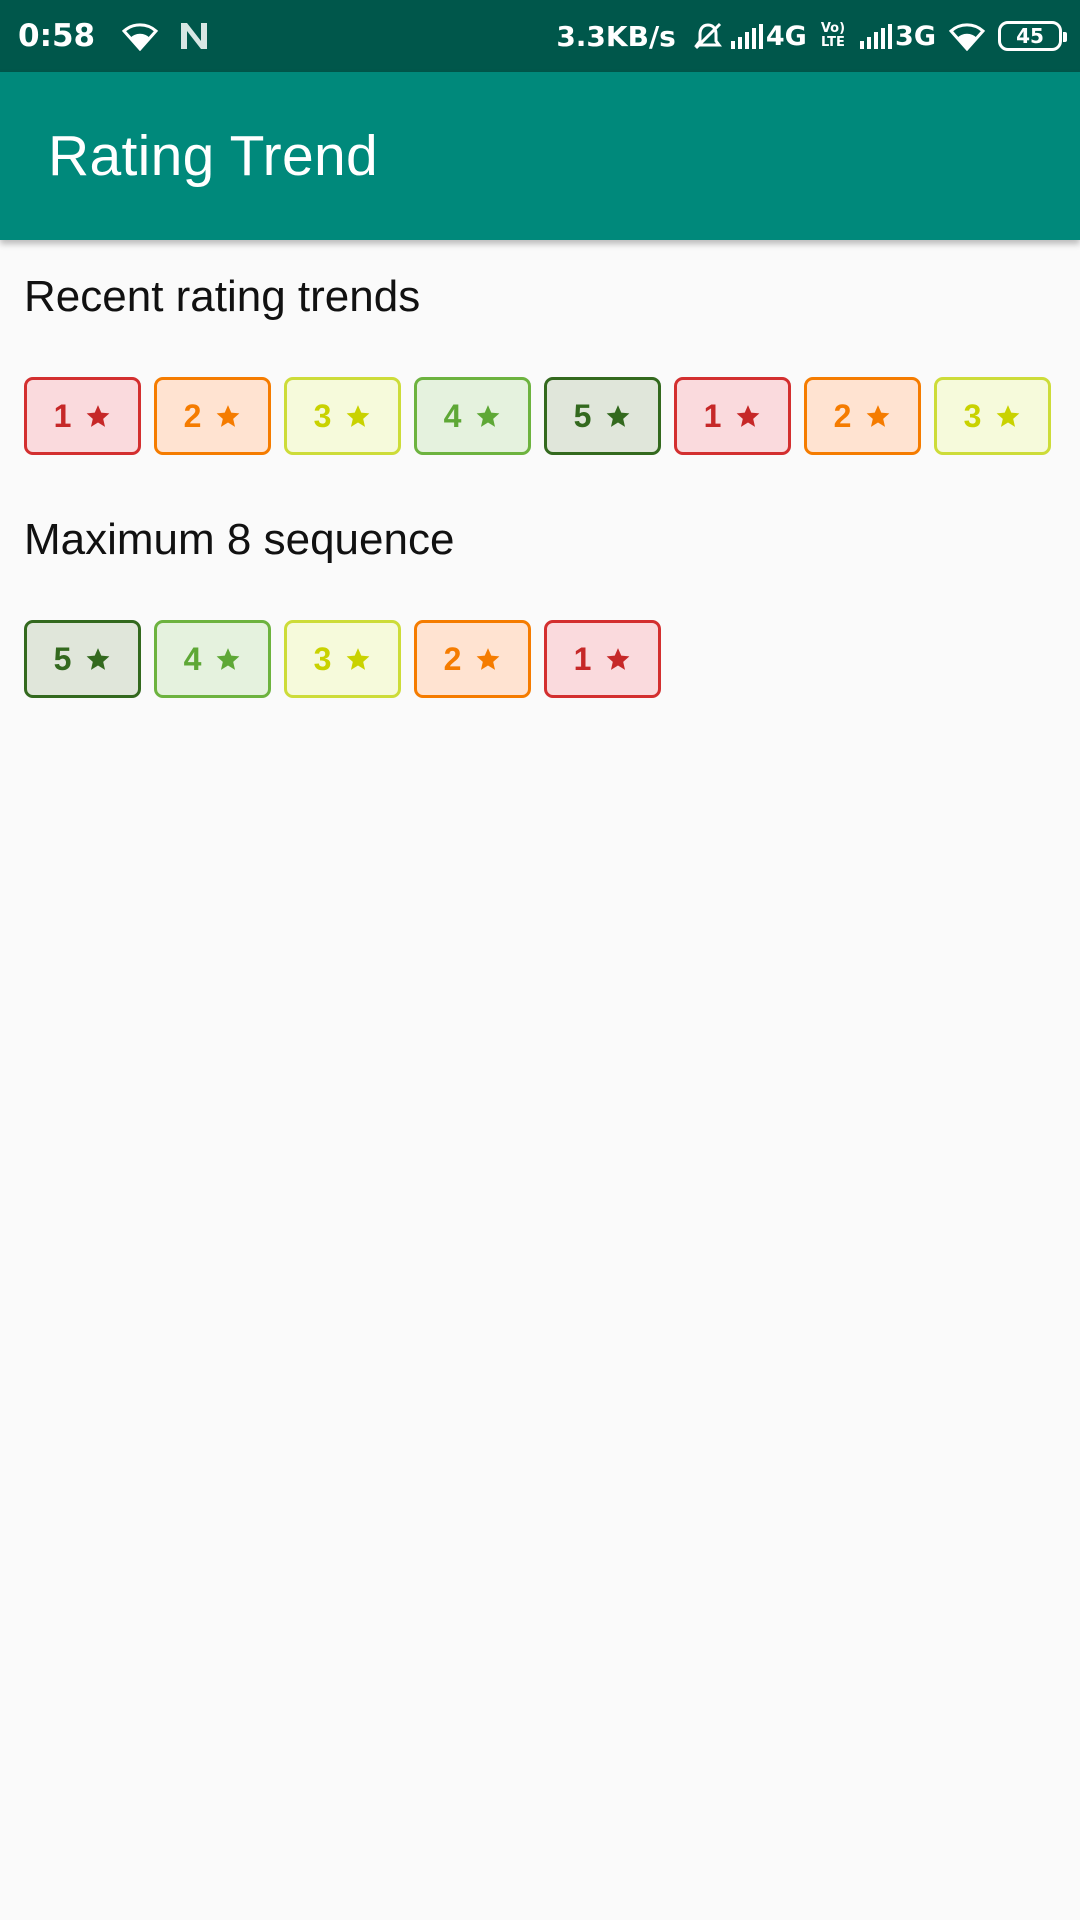 The image size is (1080, 1920). What do you see at coordinates (540, 156) in the screenshot?
I see `app-bar: Rating Trend` at bounding box center [540, 156].